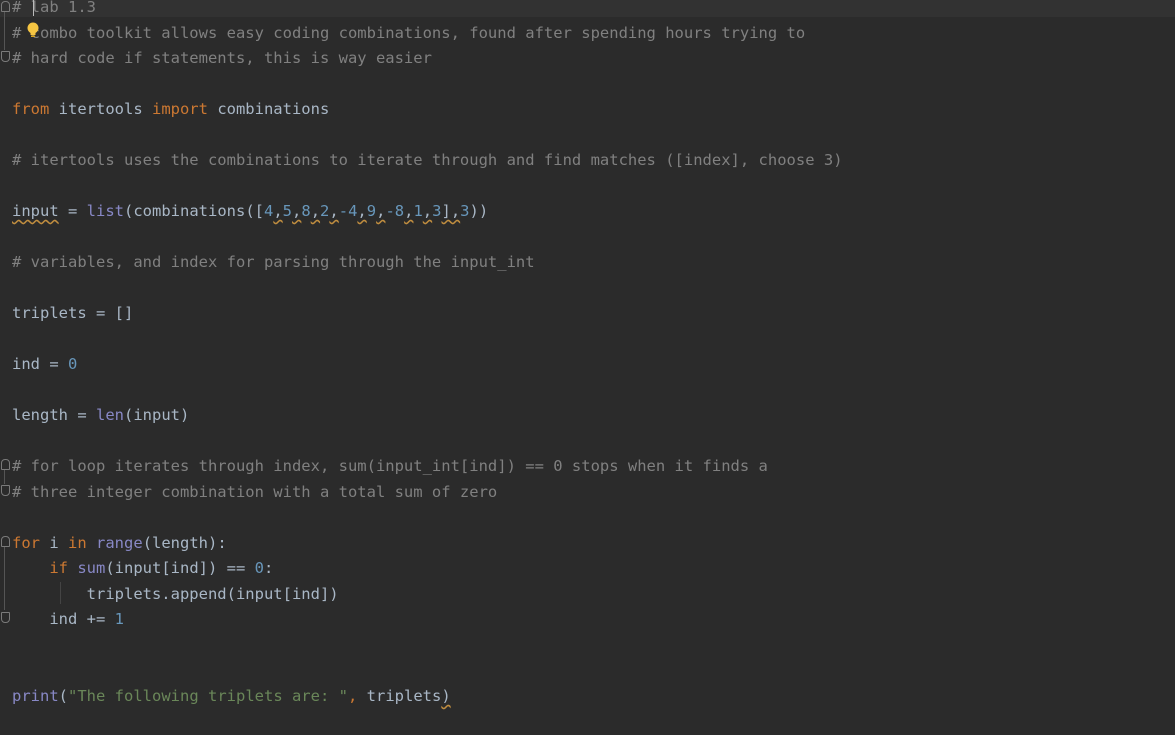 The width and height of the screenshot is (1175, 735). I want to click on code-line-for: for i in range(length):, so click(119, 543).